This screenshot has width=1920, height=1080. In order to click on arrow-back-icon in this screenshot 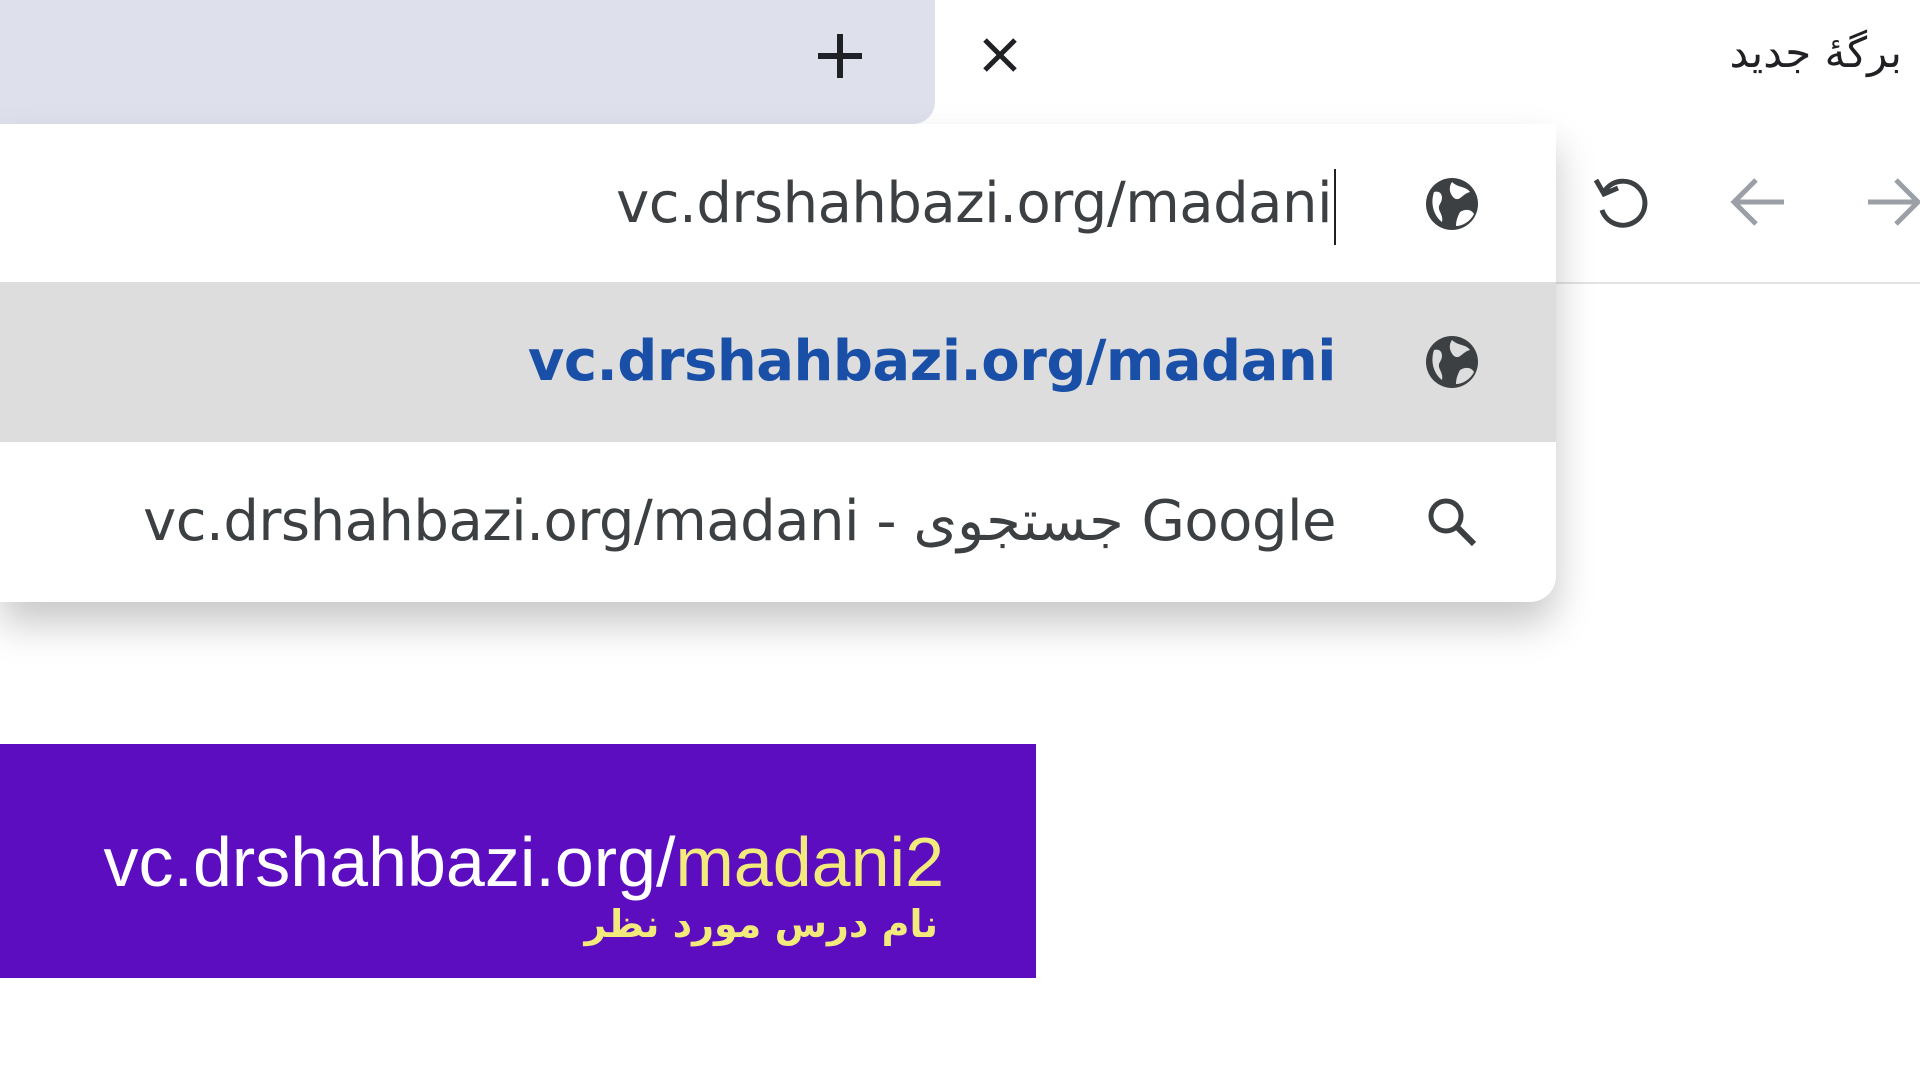, I will do `click(1757, 202)`.